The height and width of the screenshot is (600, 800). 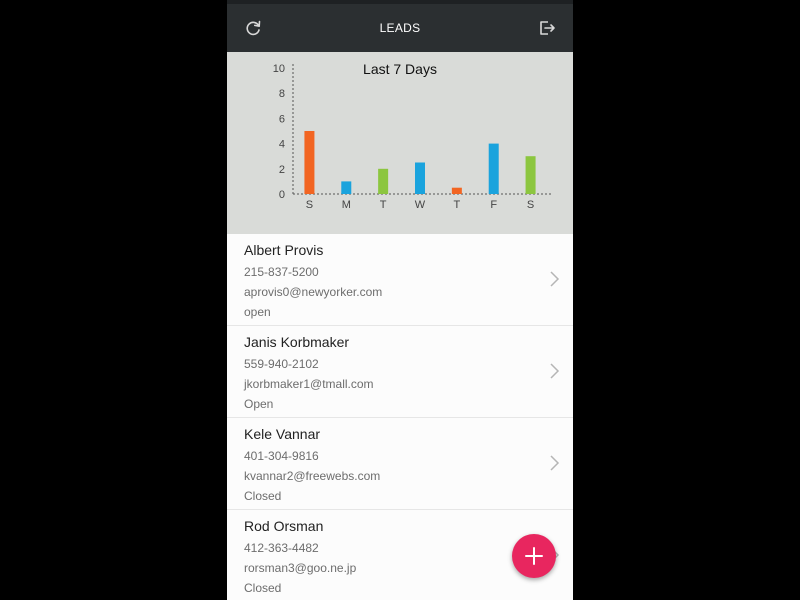 What do you see at coordinates (257, 312) in the screenshot?
I see `lead-status: open` at bounding box center [257, 312].